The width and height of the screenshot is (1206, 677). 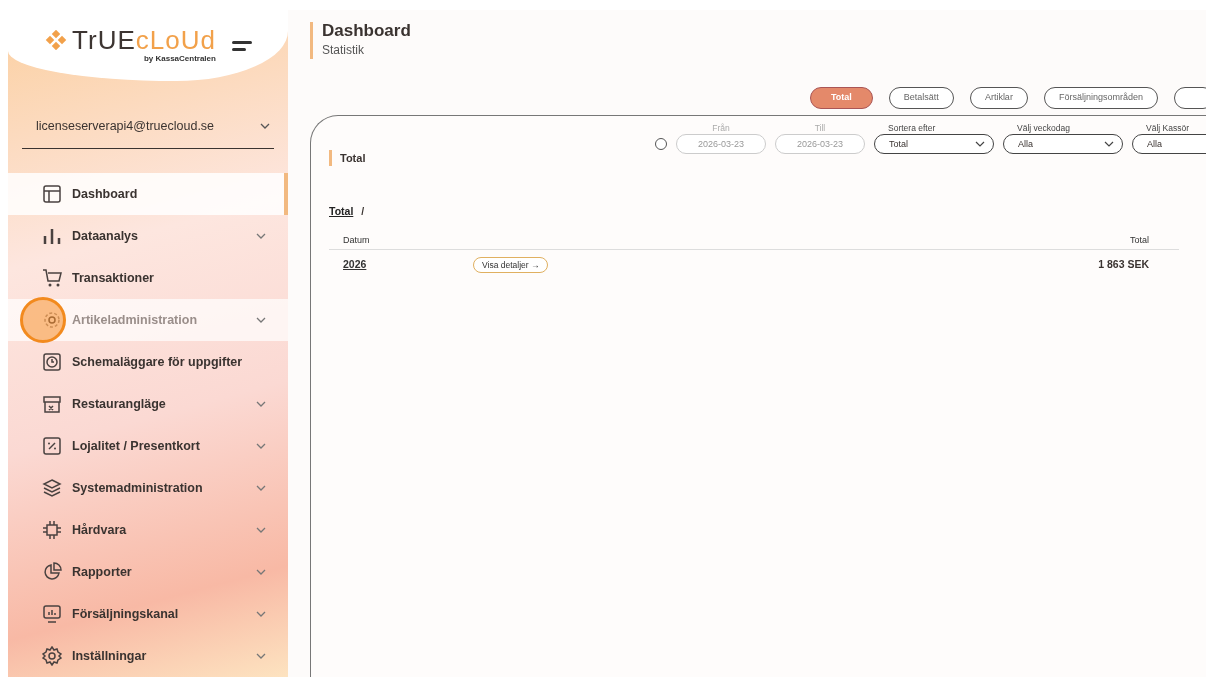 I want to click on storefront-icon, so click(x=52, y=404).